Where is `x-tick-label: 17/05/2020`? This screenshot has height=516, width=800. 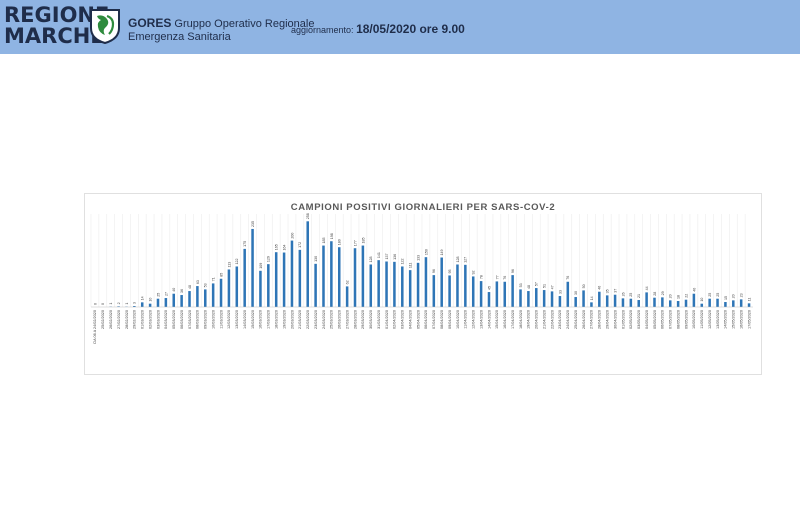
x-tick-label: 17/05/2020 is located at coordinates (749, 319).